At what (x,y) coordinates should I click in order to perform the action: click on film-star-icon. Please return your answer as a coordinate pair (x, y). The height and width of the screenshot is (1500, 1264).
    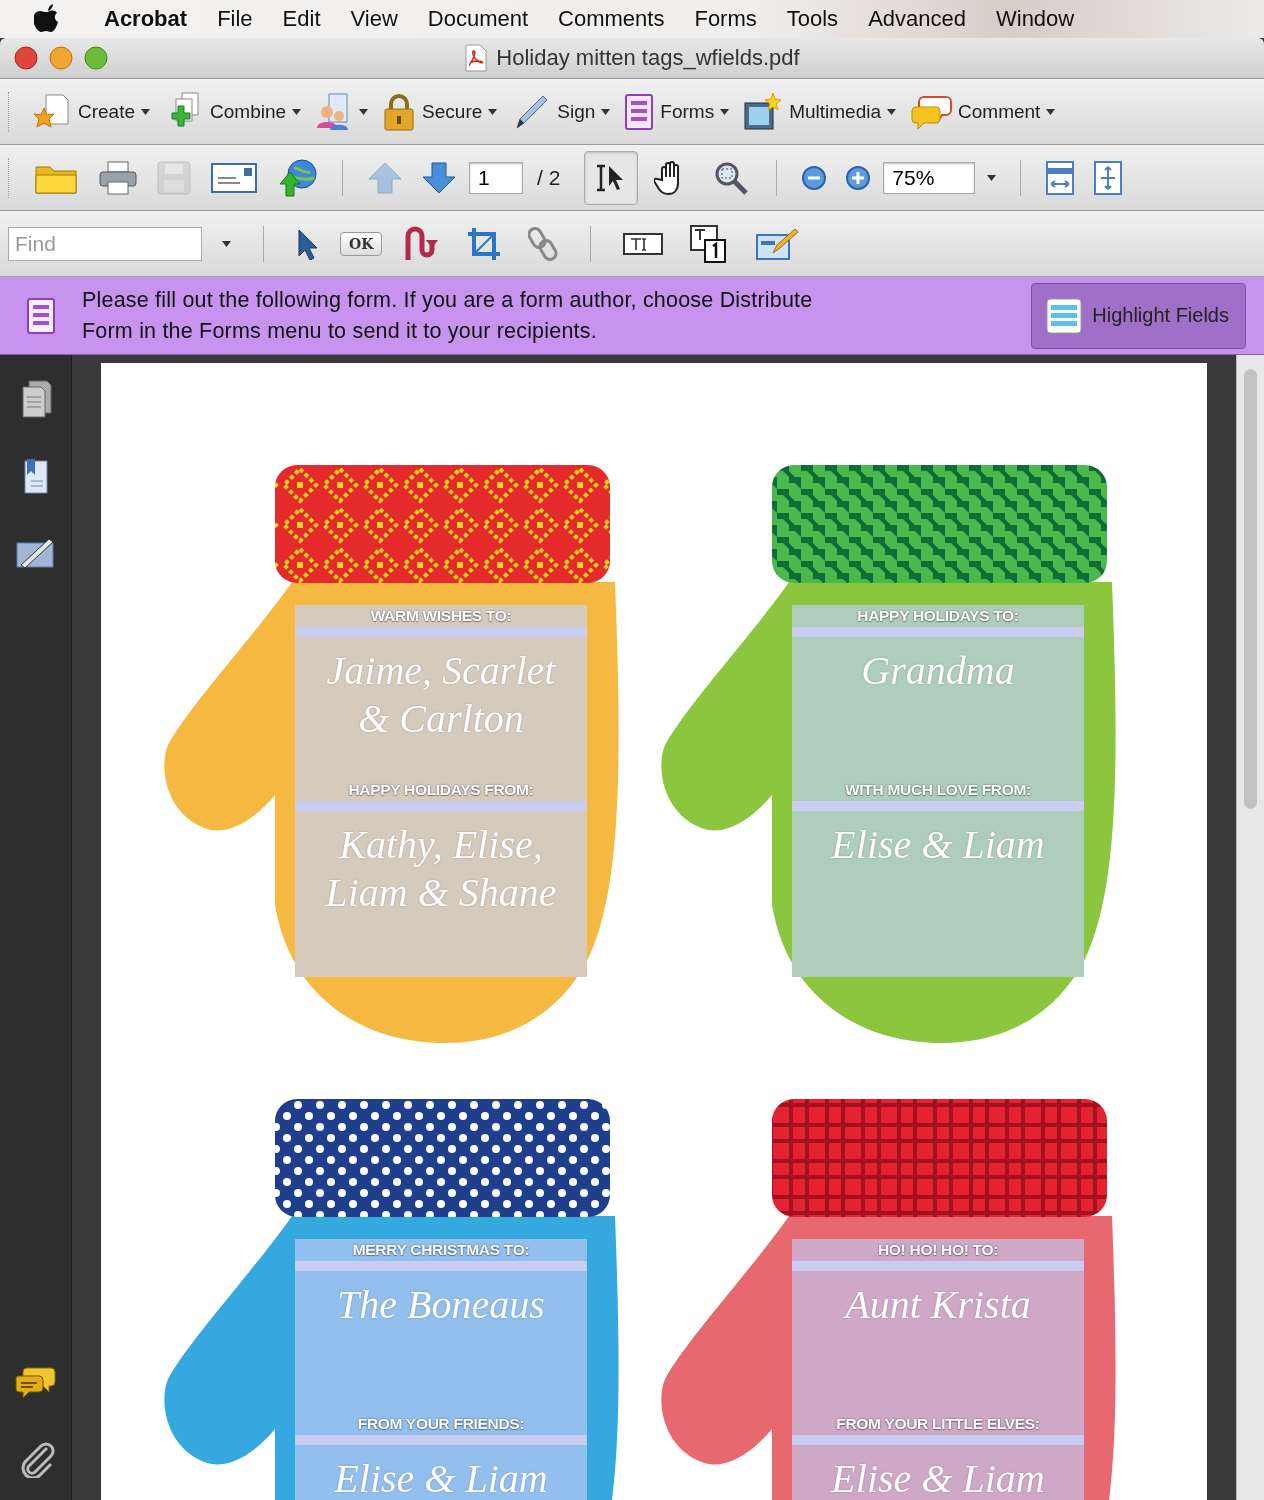
    Looking at the image, I should click on (763, 111).